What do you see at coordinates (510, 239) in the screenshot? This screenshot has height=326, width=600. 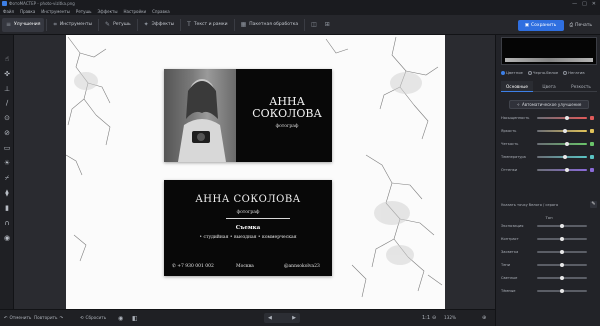 I see `slider-label: Контраст` at bounding box center [510, 239].